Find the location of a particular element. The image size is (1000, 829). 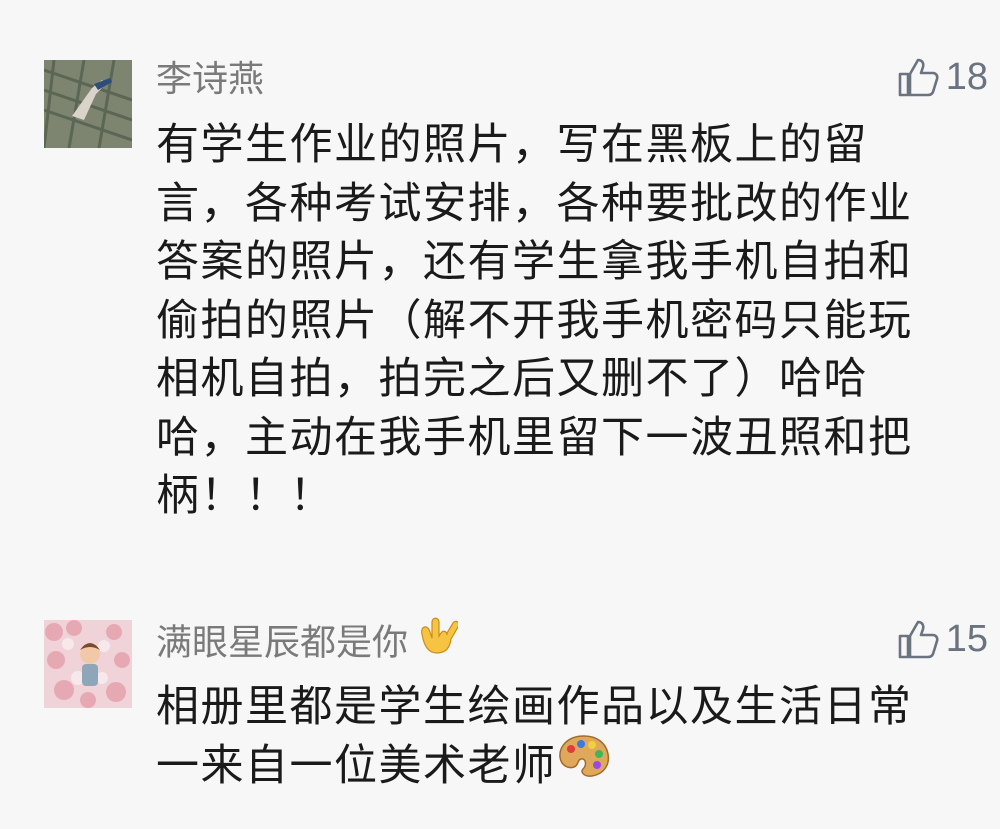

artist-palette-emoji is located at coordinates (584, 764).